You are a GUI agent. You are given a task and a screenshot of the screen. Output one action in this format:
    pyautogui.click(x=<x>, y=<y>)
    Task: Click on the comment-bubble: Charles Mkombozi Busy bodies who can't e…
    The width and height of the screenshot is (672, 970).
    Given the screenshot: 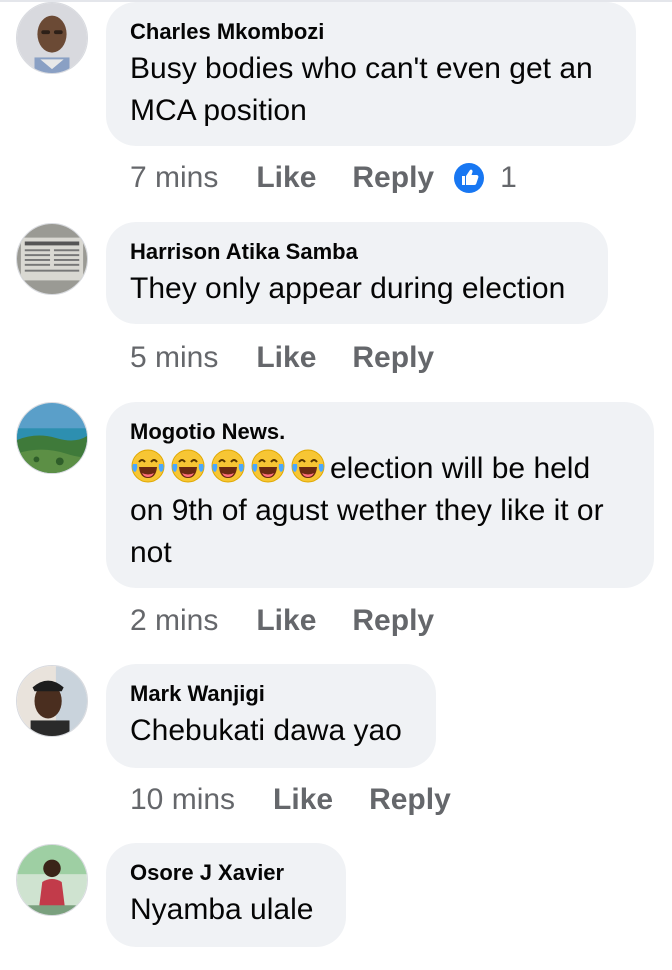 What is the action you would take?
    pyautogui.click(x=371, y=74)
    